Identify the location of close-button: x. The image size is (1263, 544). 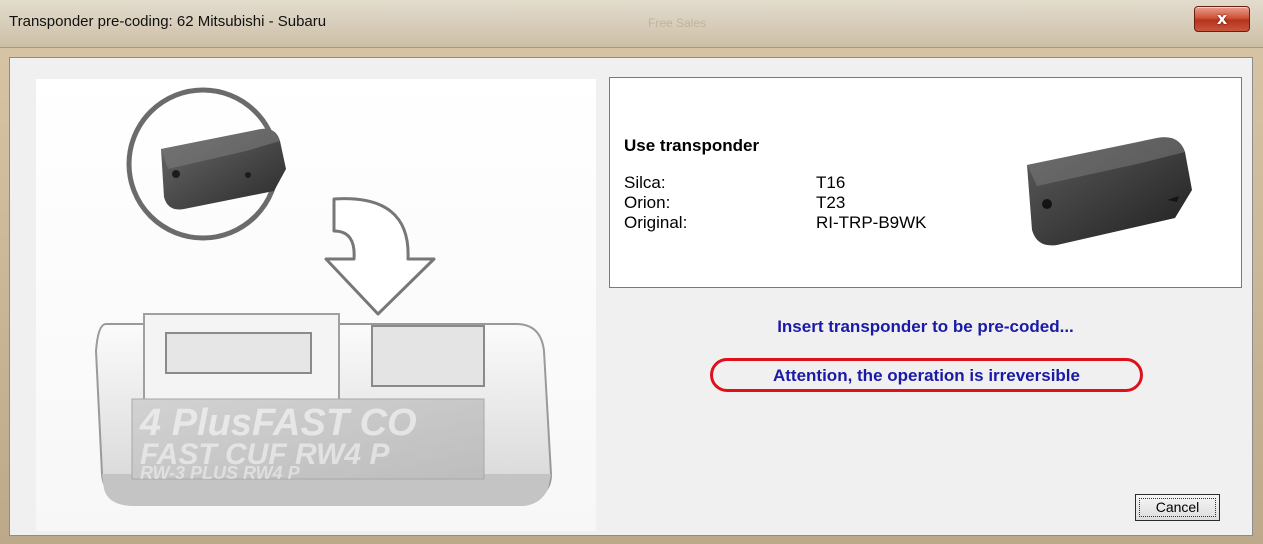
(1222, 19).